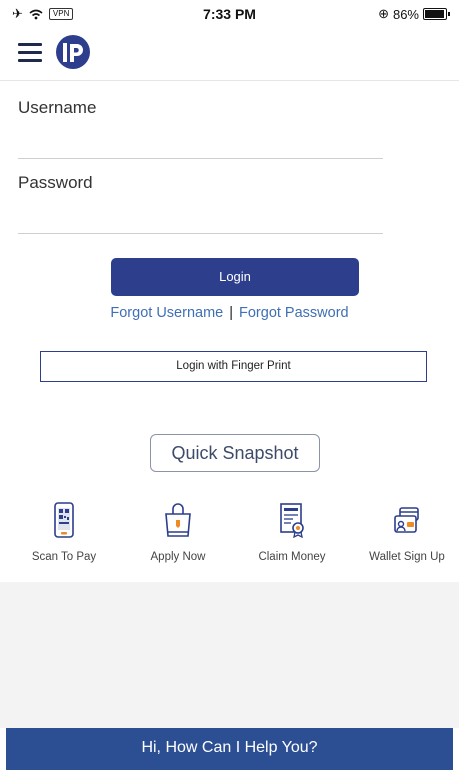 This screenshot has width=459, height=770. What do you see at coordinates (178, 520) in the screenshot?
I see `shopping-bag-icon` at bounding box center [178, 520].